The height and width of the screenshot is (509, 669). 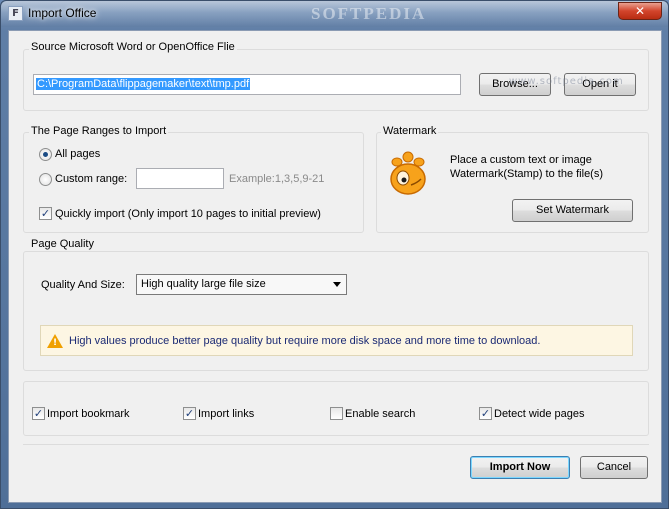 What do you see at coordinates (640, 11) in the screenshot?
I see `close-button: ✕` at bounding box center [640, 11].